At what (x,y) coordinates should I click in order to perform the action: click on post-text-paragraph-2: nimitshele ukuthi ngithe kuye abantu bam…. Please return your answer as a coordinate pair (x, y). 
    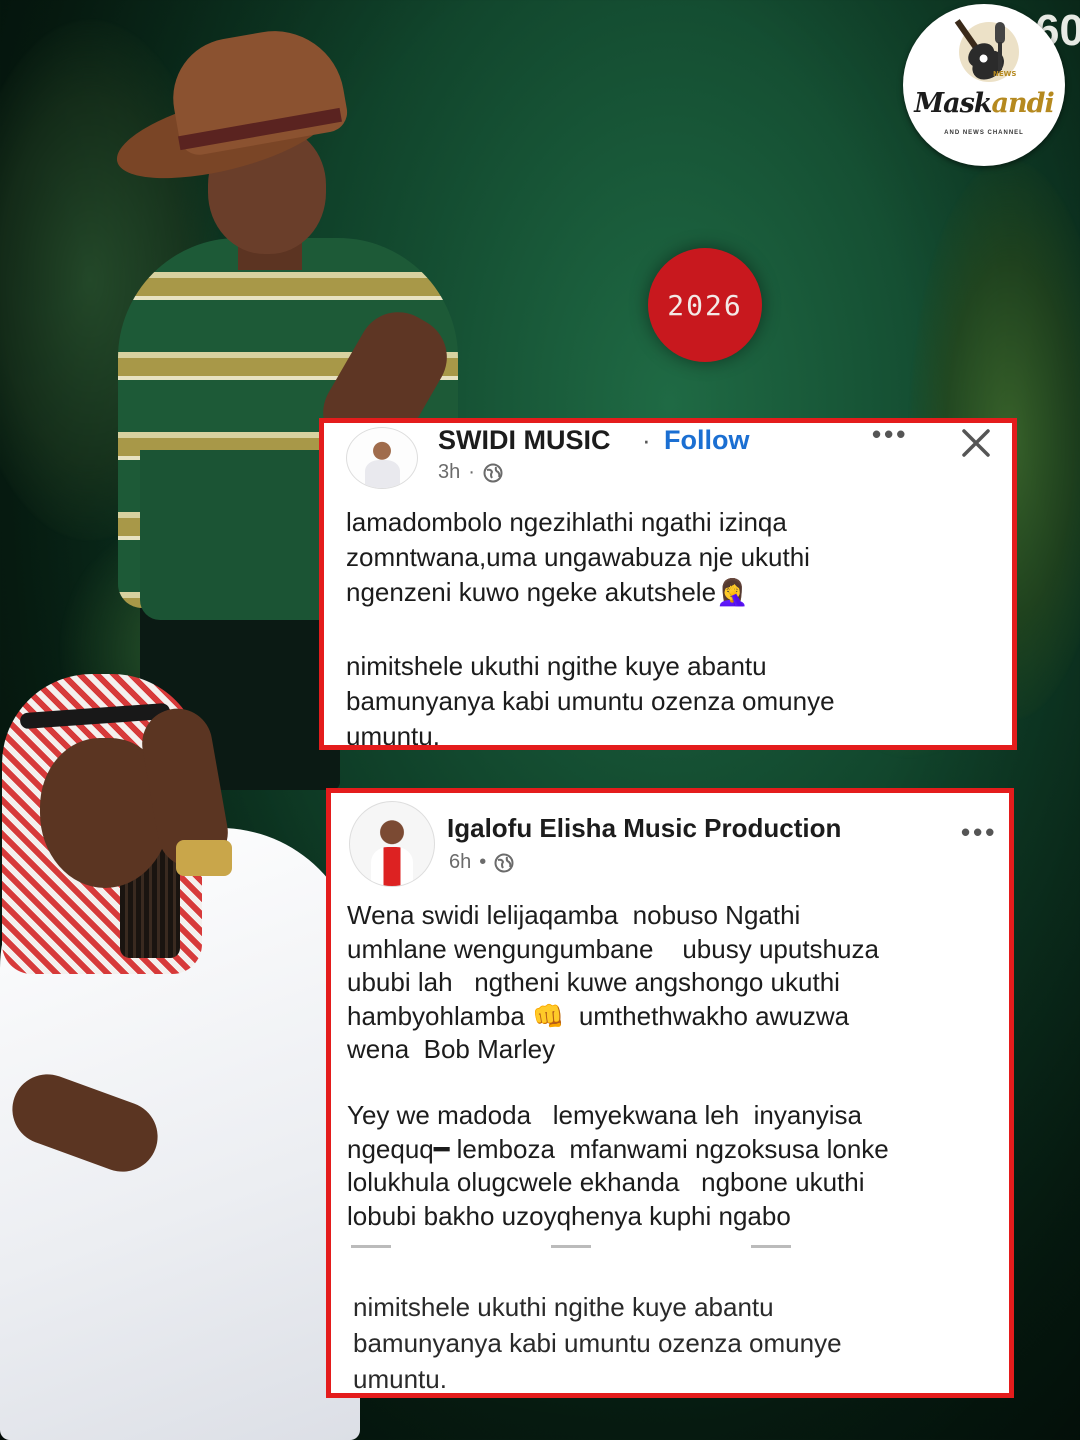
    Looking at the image, I should click on (590, 700).